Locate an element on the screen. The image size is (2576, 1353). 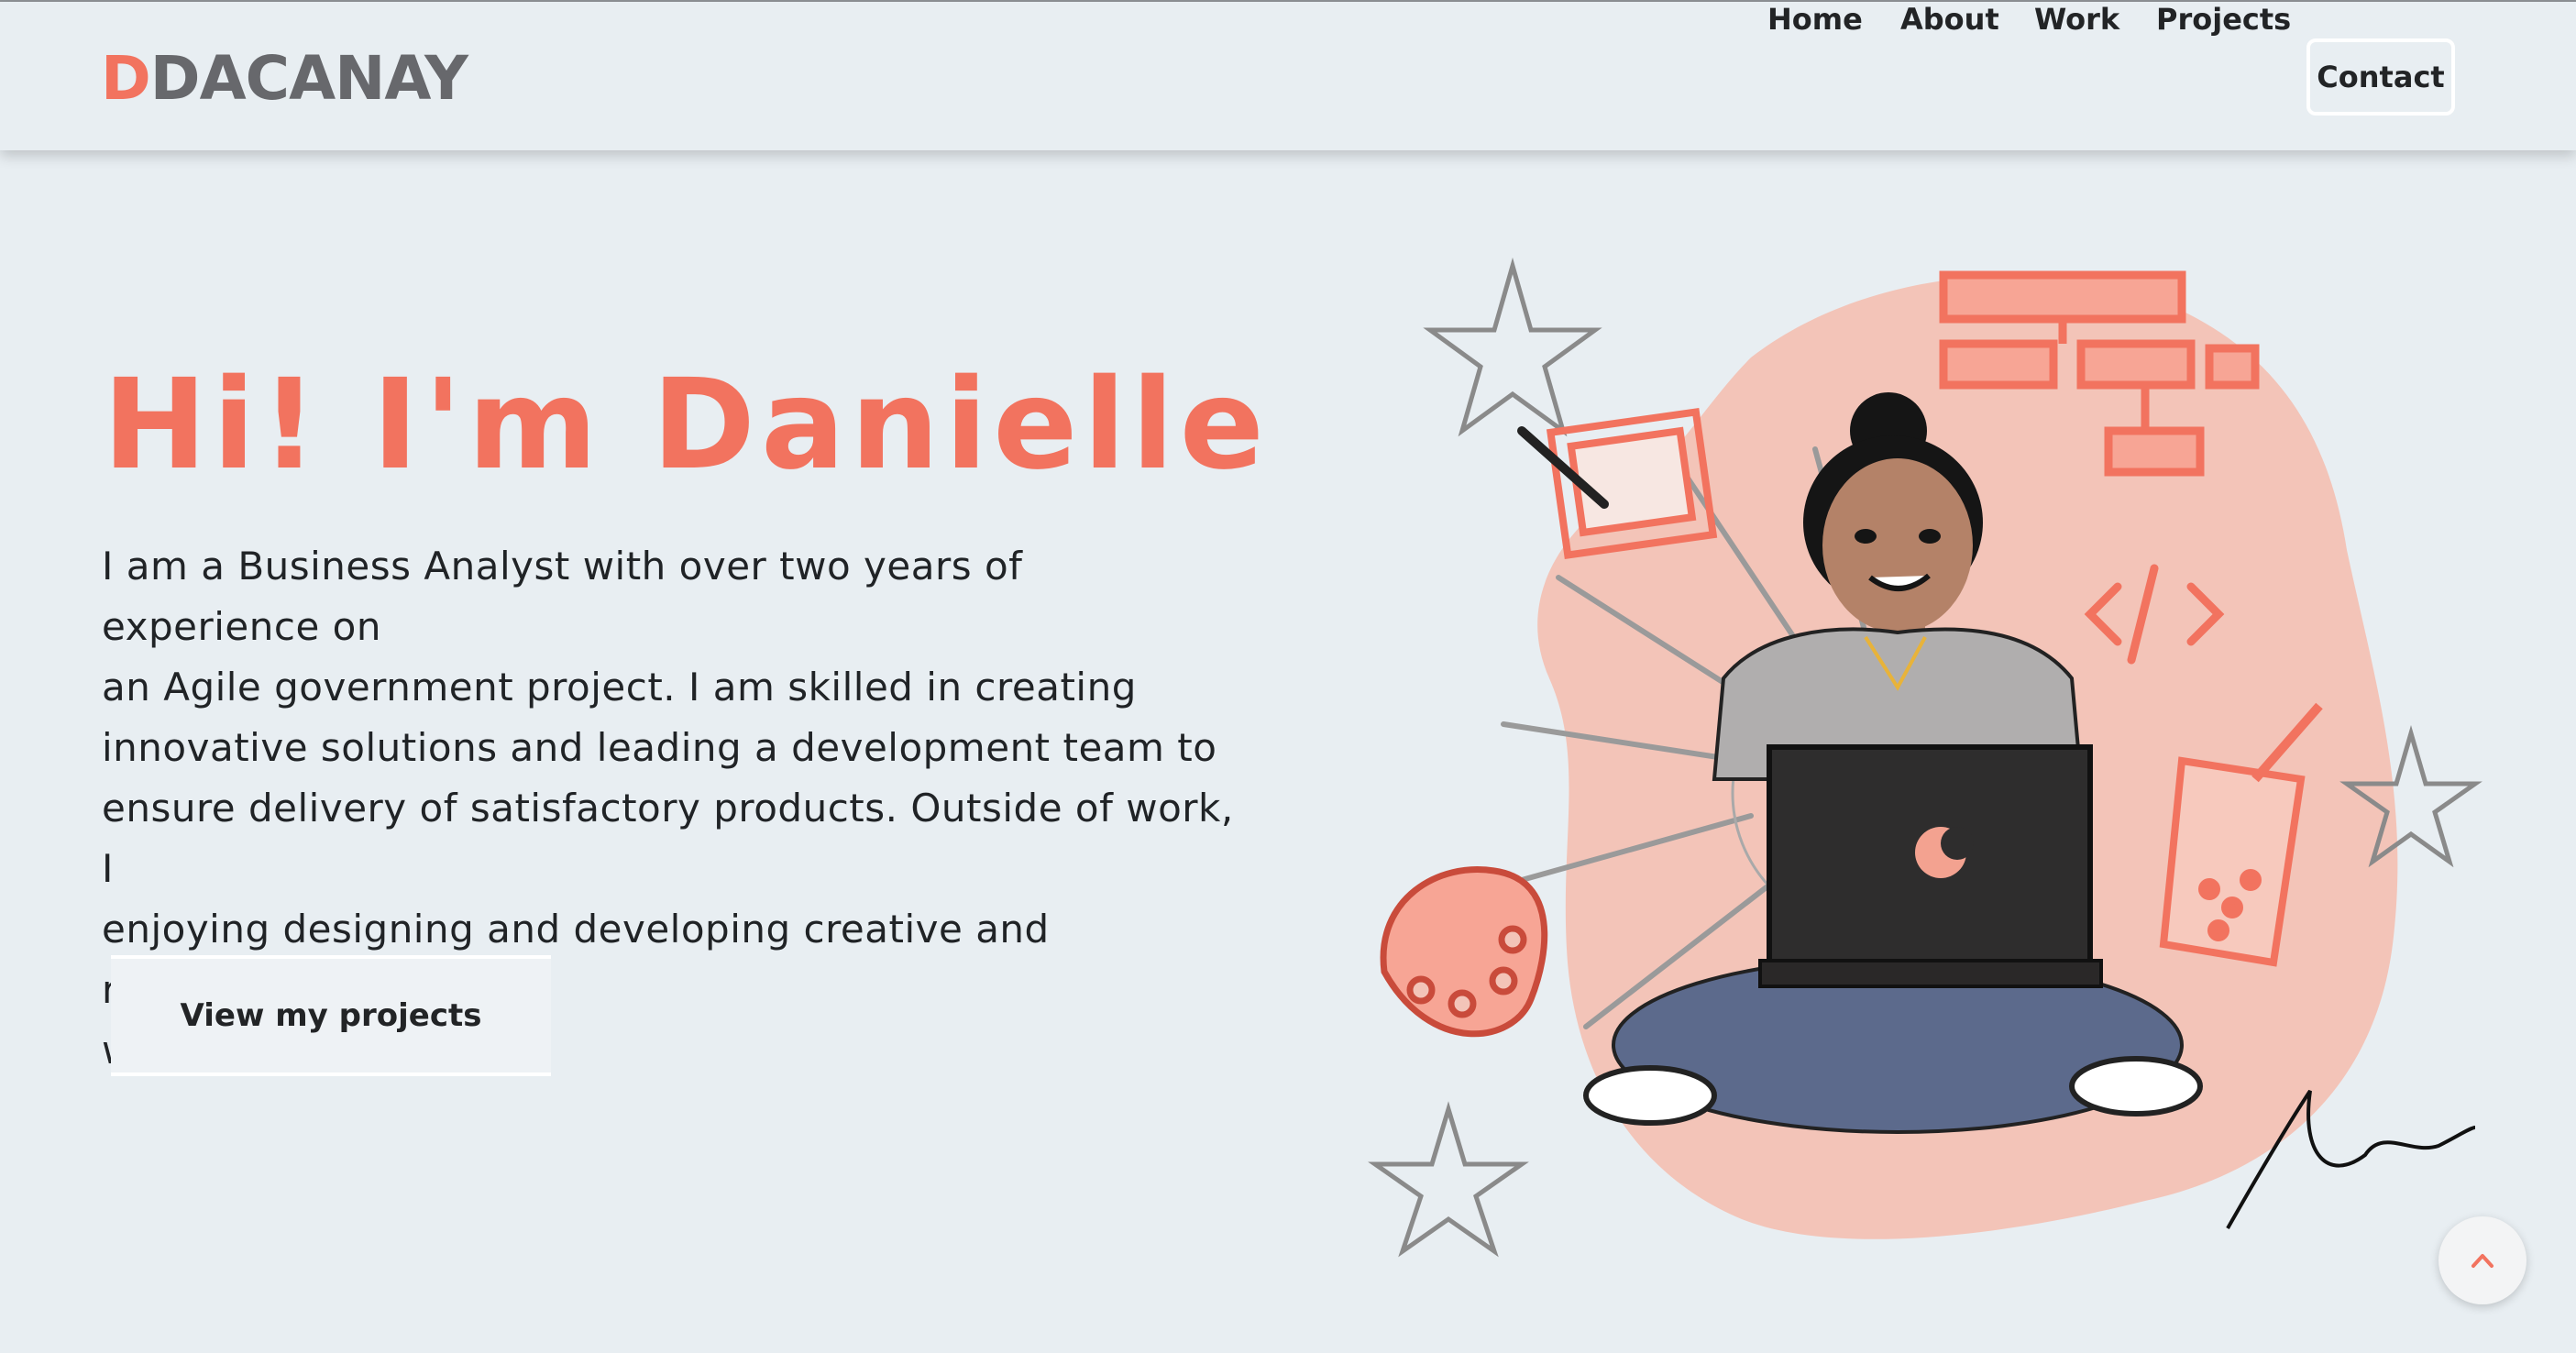
logo-initial: D is located at coordinates (126, 78).